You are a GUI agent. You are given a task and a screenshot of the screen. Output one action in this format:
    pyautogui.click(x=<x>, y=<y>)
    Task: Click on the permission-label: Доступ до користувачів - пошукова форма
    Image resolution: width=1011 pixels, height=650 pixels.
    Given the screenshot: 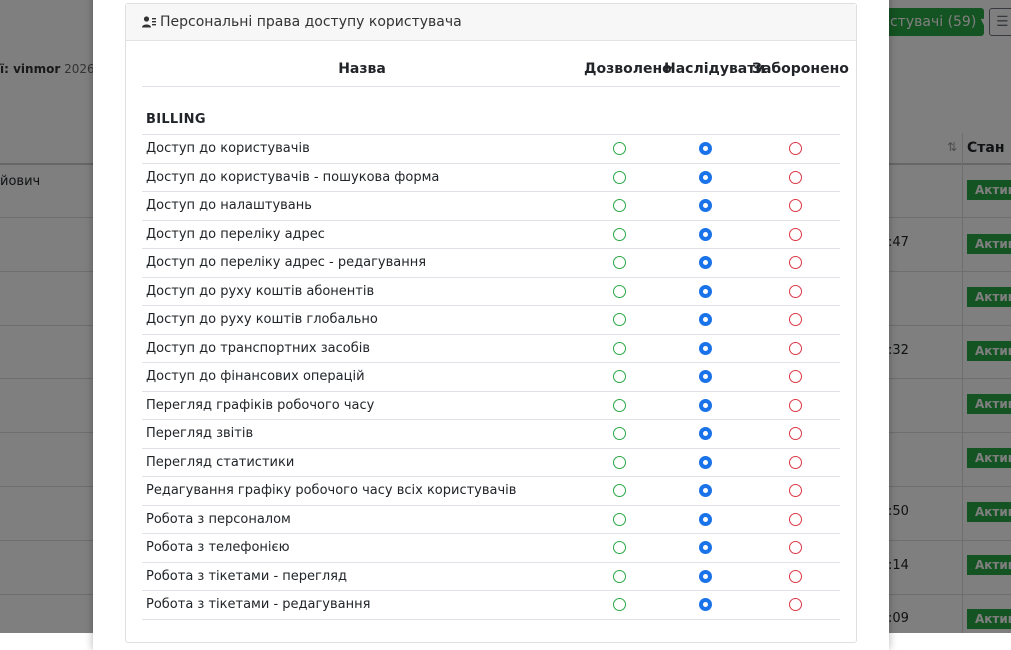 What is the action you would take?
    pyautogui.click(x=293, y=177)
    